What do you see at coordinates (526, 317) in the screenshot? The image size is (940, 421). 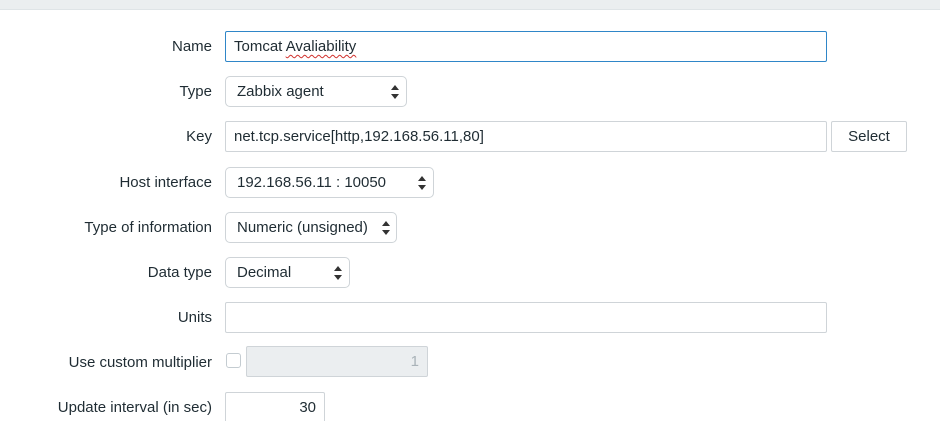 I see `units-input` at bounding box center [526, 317].